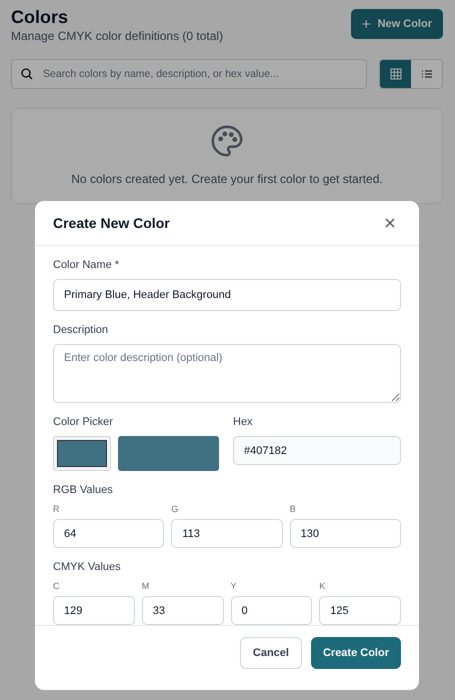  I want to click on channel-label: M, so click(146, 586).